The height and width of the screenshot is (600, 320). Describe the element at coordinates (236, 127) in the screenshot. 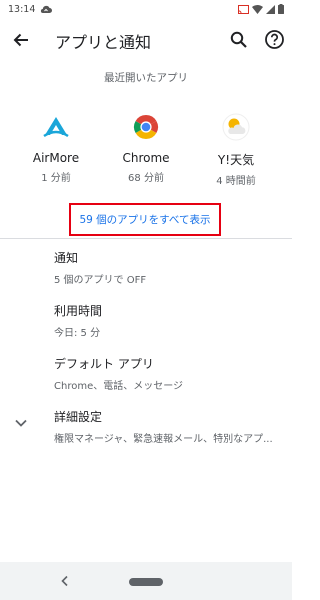

I see `weather-icon` at that location.